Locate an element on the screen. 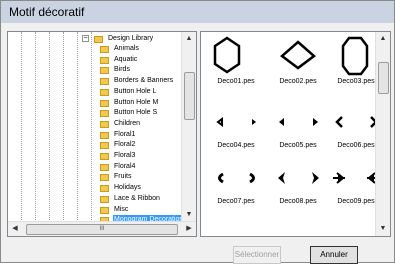 This screenshot has width=395, height=264. motif-item: Deco01.pes is located at coordinates (236, 63).